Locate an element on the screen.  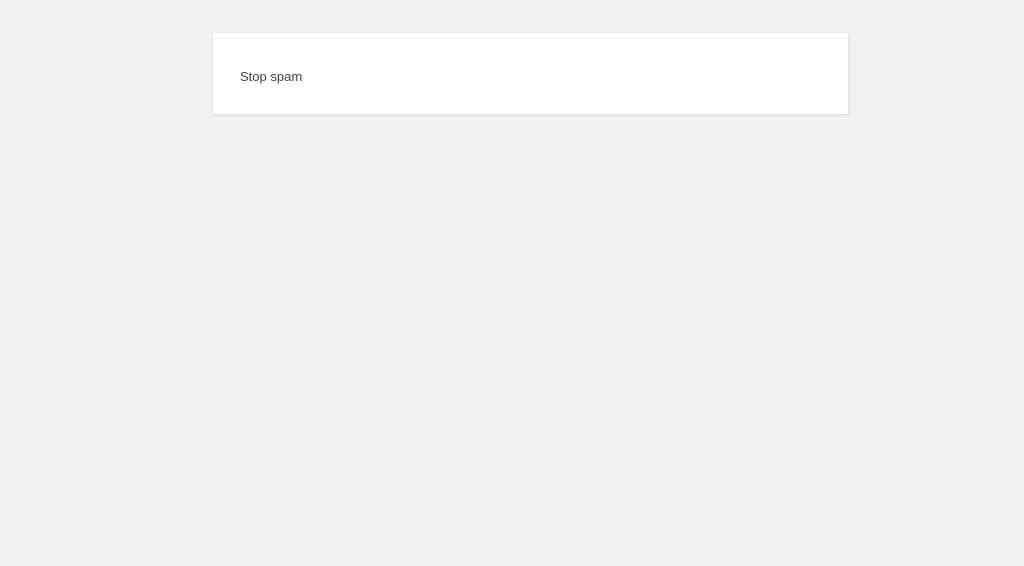
message-text: Stop spam is located at coordinates (271, 76).